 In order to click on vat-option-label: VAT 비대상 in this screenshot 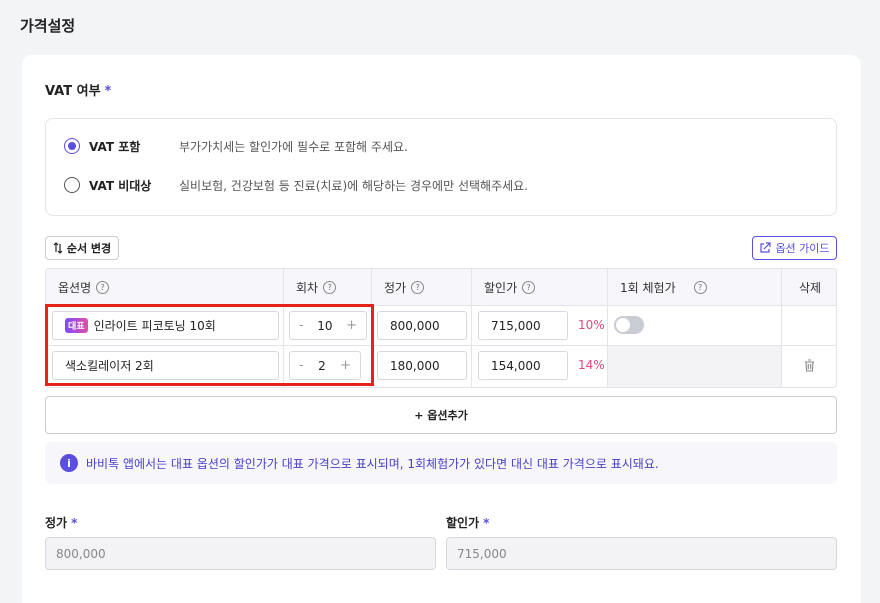, I will do `click(120, 185)`.